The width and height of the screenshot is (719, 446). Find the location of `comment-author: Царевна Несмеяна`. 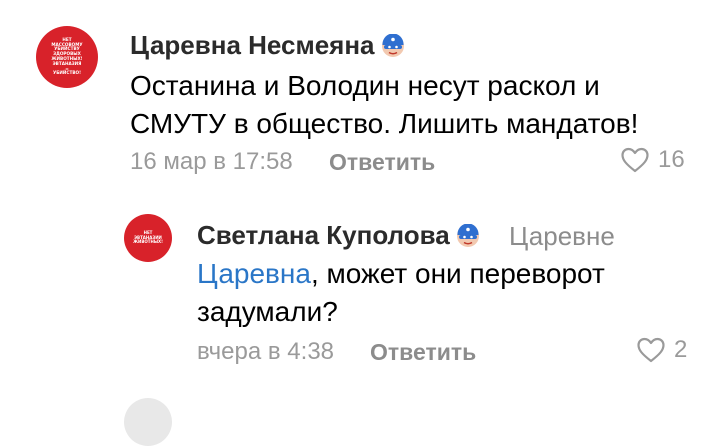

comment-author: Царевна Несмеяна is located at coordinates (267, 45).